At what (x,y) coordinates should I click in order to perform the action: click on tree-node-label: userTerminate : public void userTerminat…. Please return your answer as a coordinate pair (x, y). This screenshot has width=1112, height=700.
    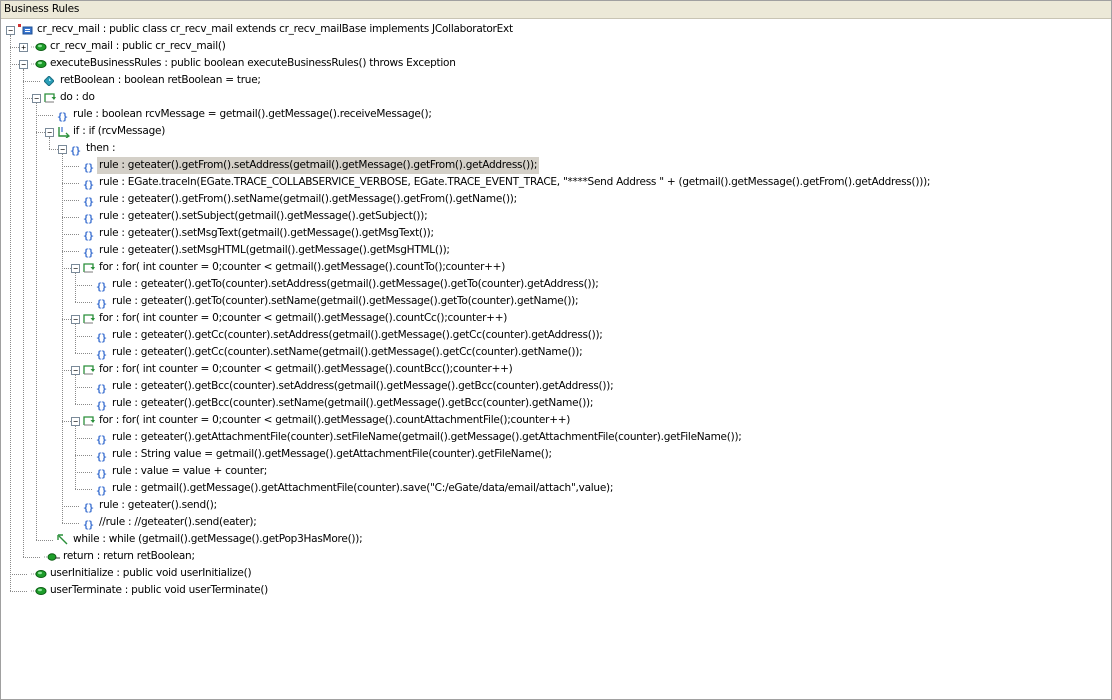
    Looking at the image, I should click on (159, 590).